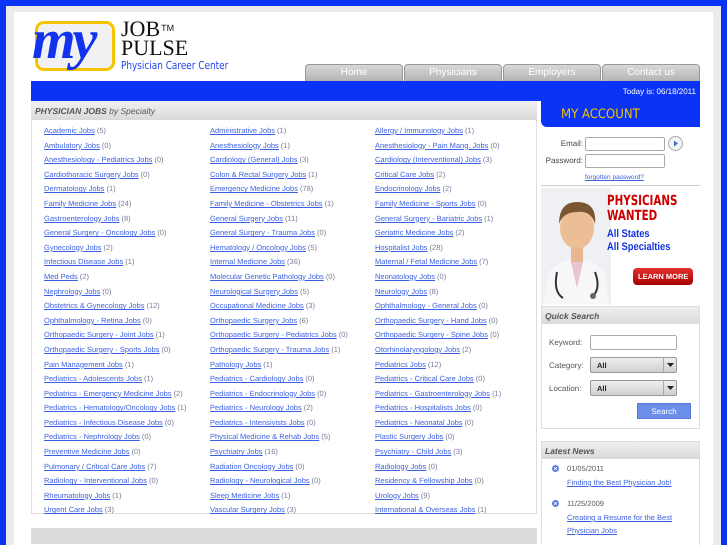 The width and height of the screenshot is (727, 545). I want to click on ad-subline: All Specialties, so click(638, 247).